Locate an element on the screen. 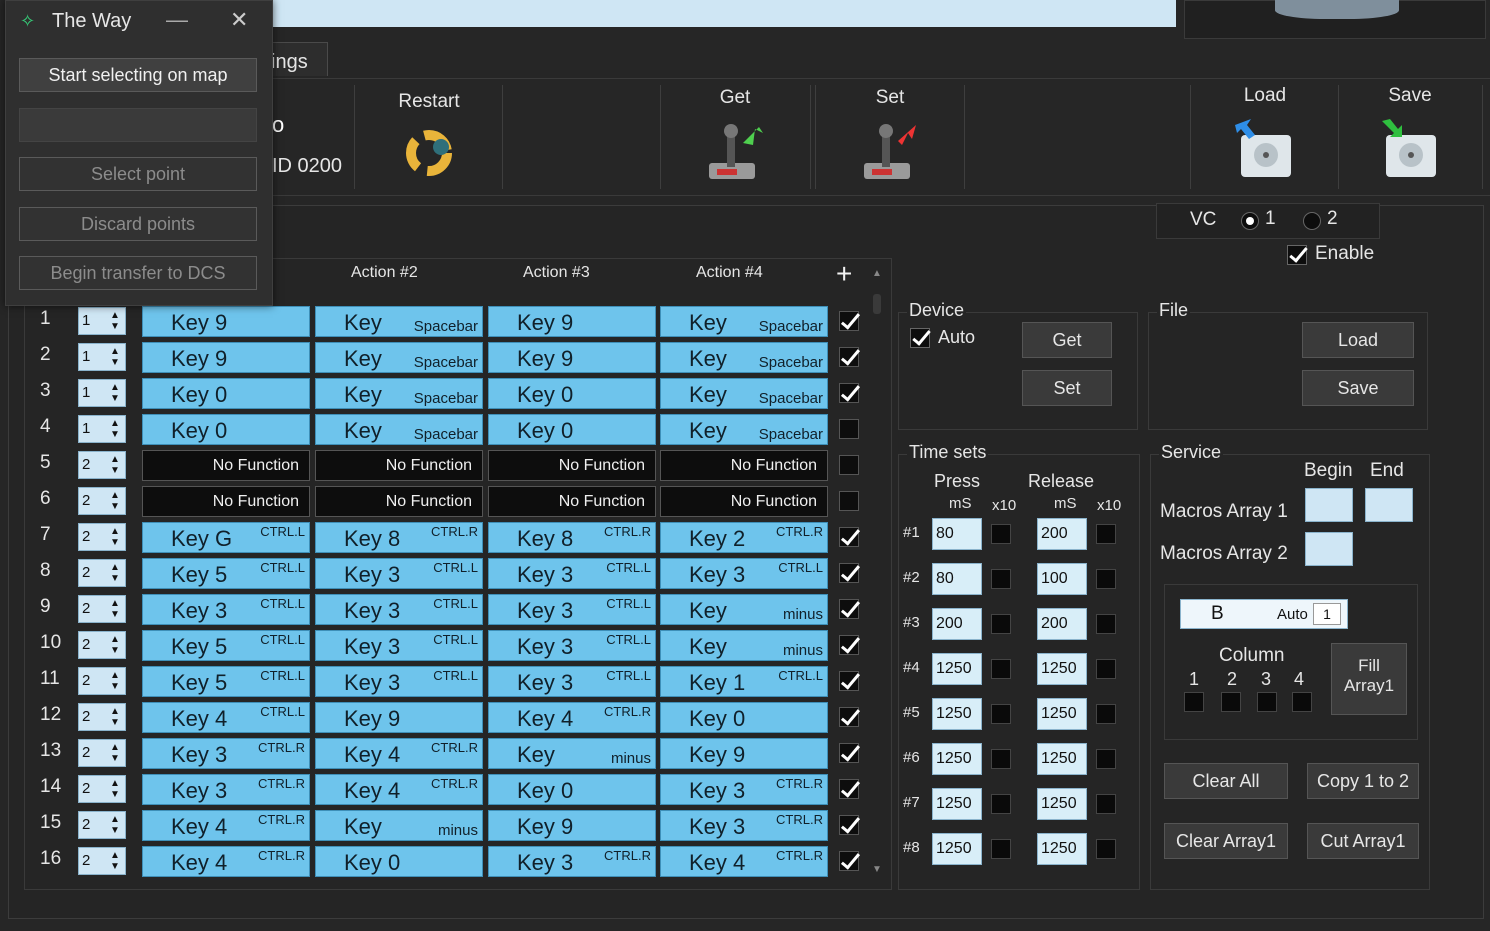 Image resolution: width=1490 pixels, height=931 pixels. press-time-input: 80 is located at coordinates (957, 579).